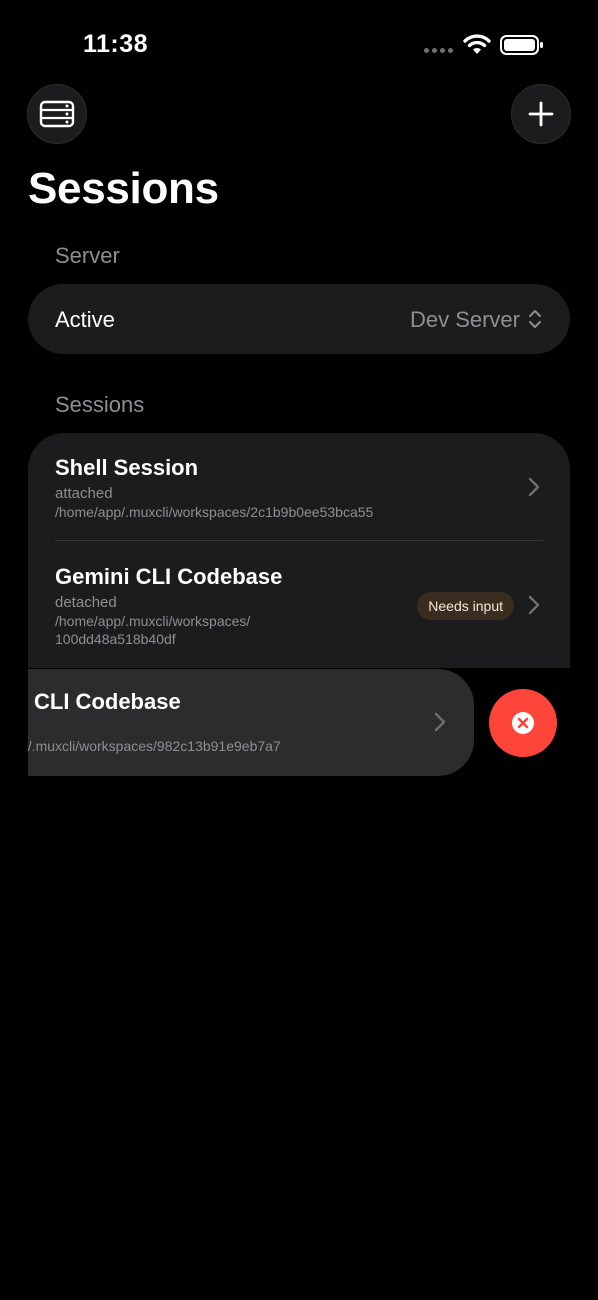 This screenshot has height=1300, width=598. What do you see at coordinates (477, 44) in the screenshot?
I see `wifi-icon` at bounding box center [477, 44].